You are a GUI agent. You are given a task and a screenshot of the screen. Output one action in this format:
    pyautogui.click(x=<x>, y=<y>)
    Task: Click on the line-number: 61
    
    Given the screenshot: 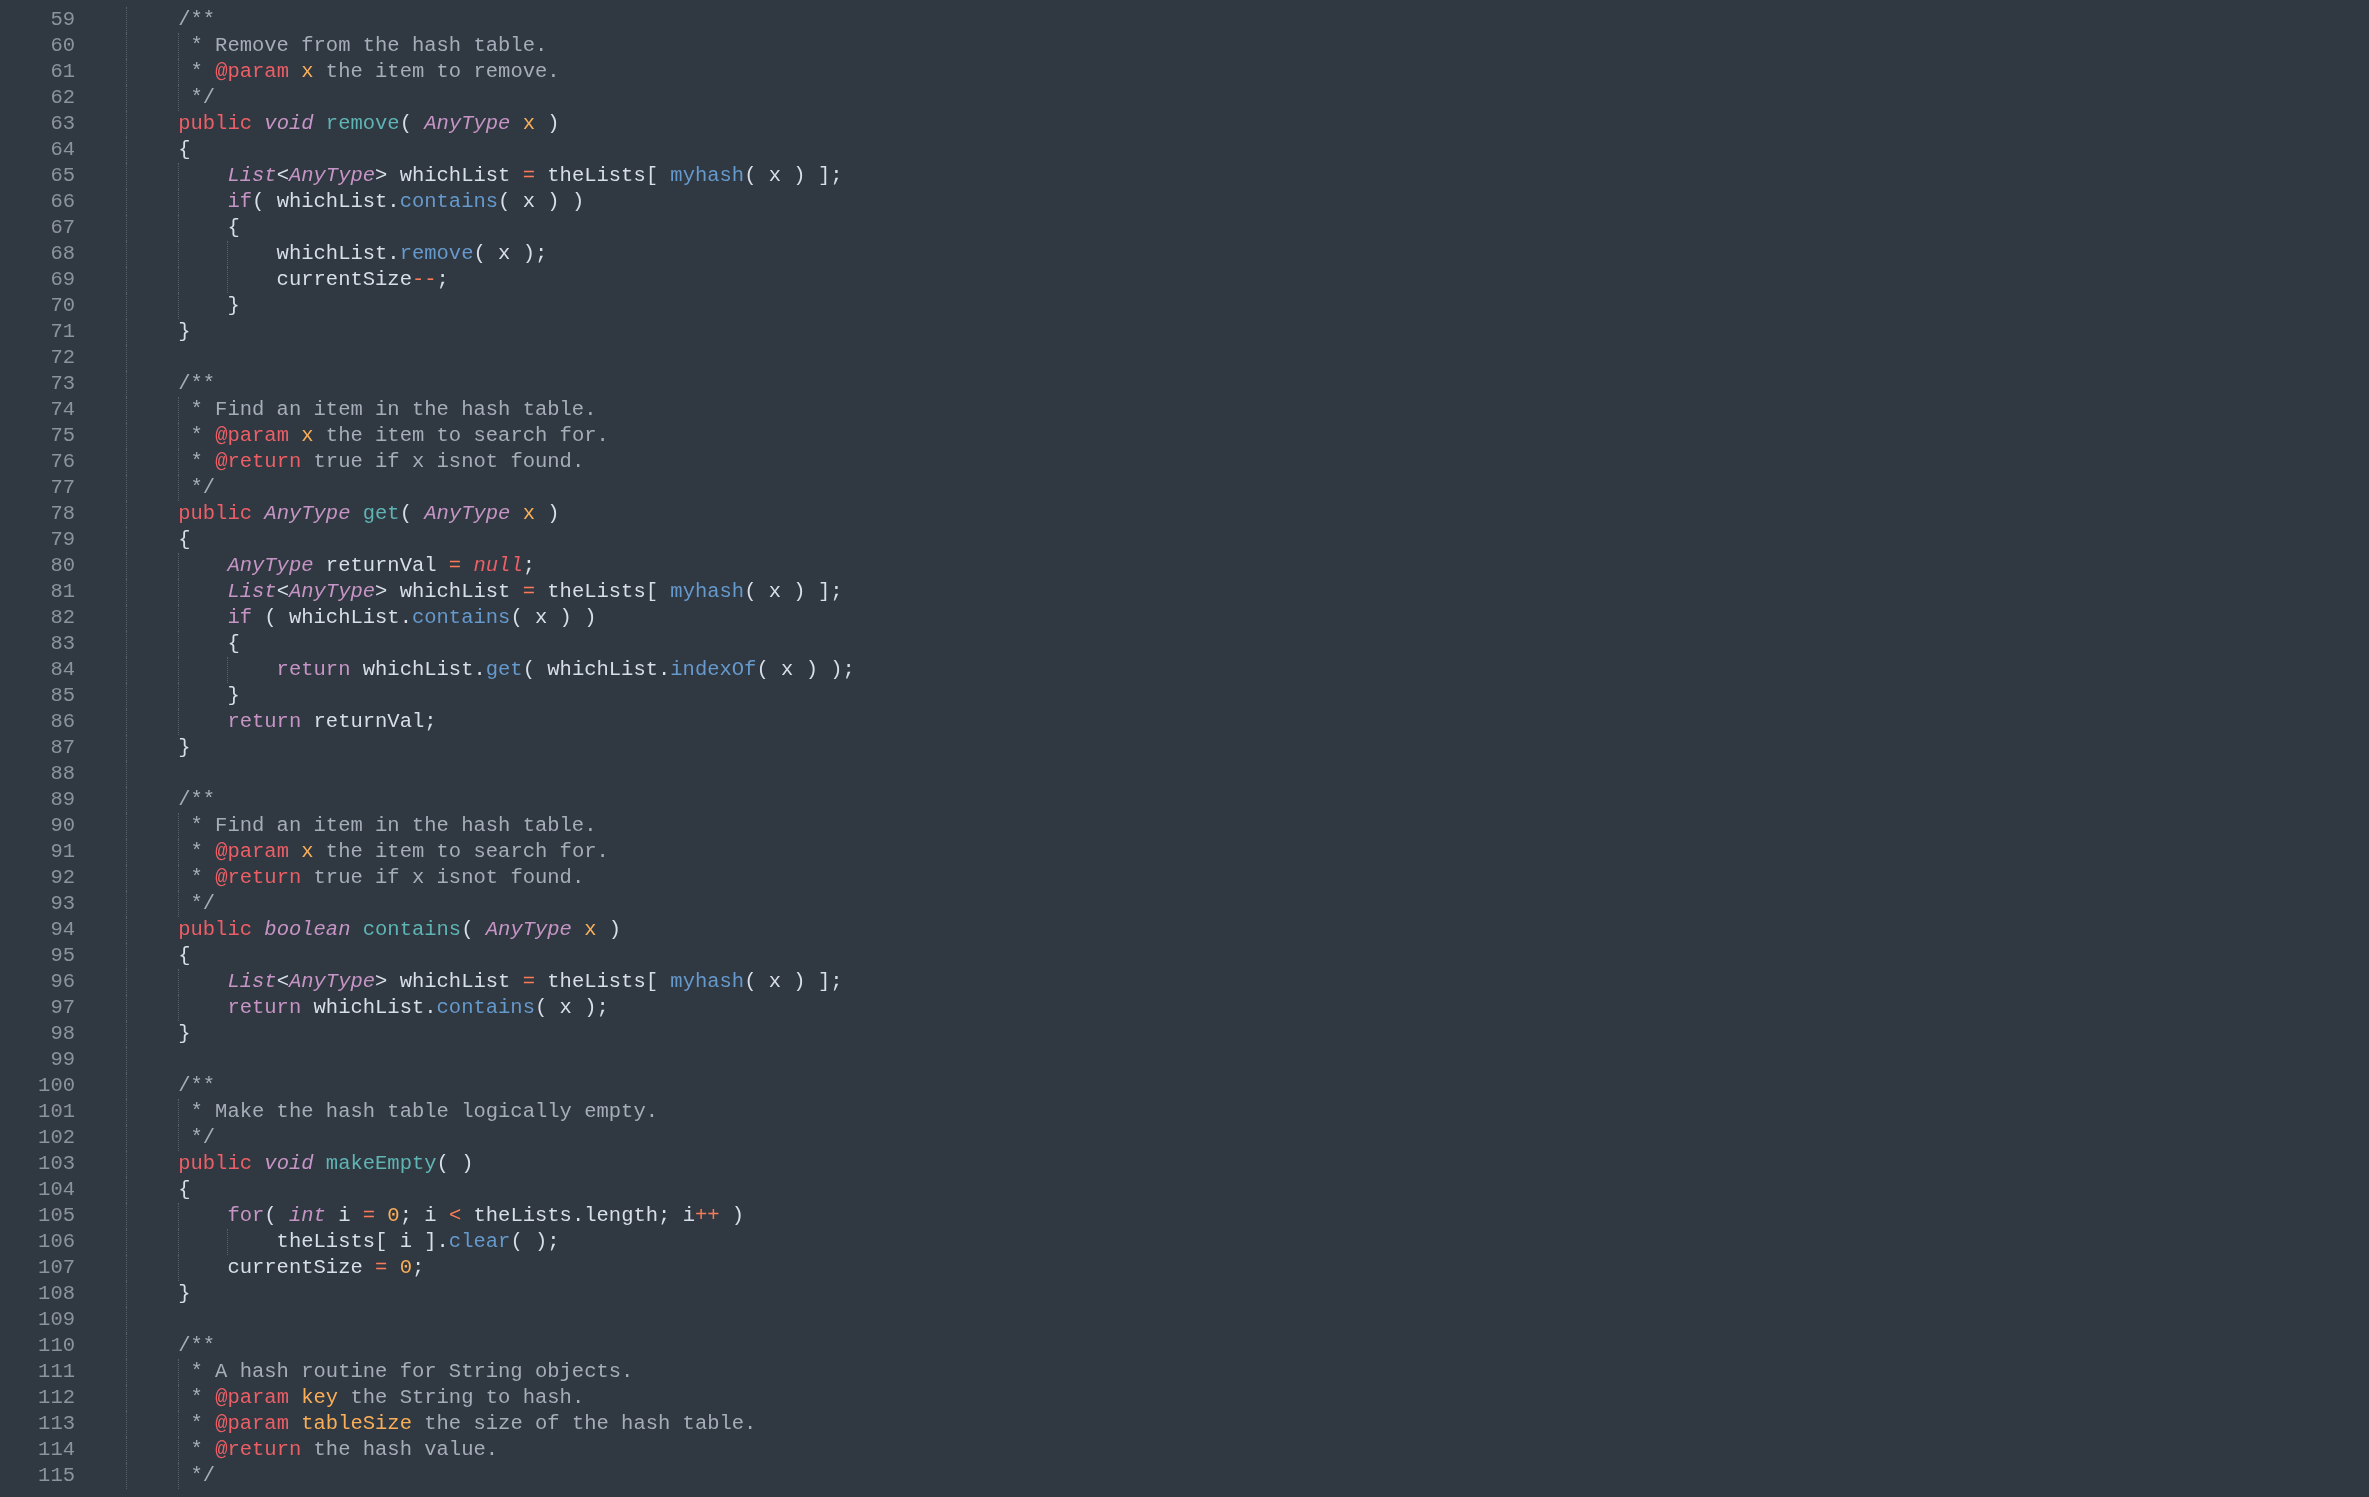 What is the action you would take?
    pyautogui.click(x=62, y=72)
    